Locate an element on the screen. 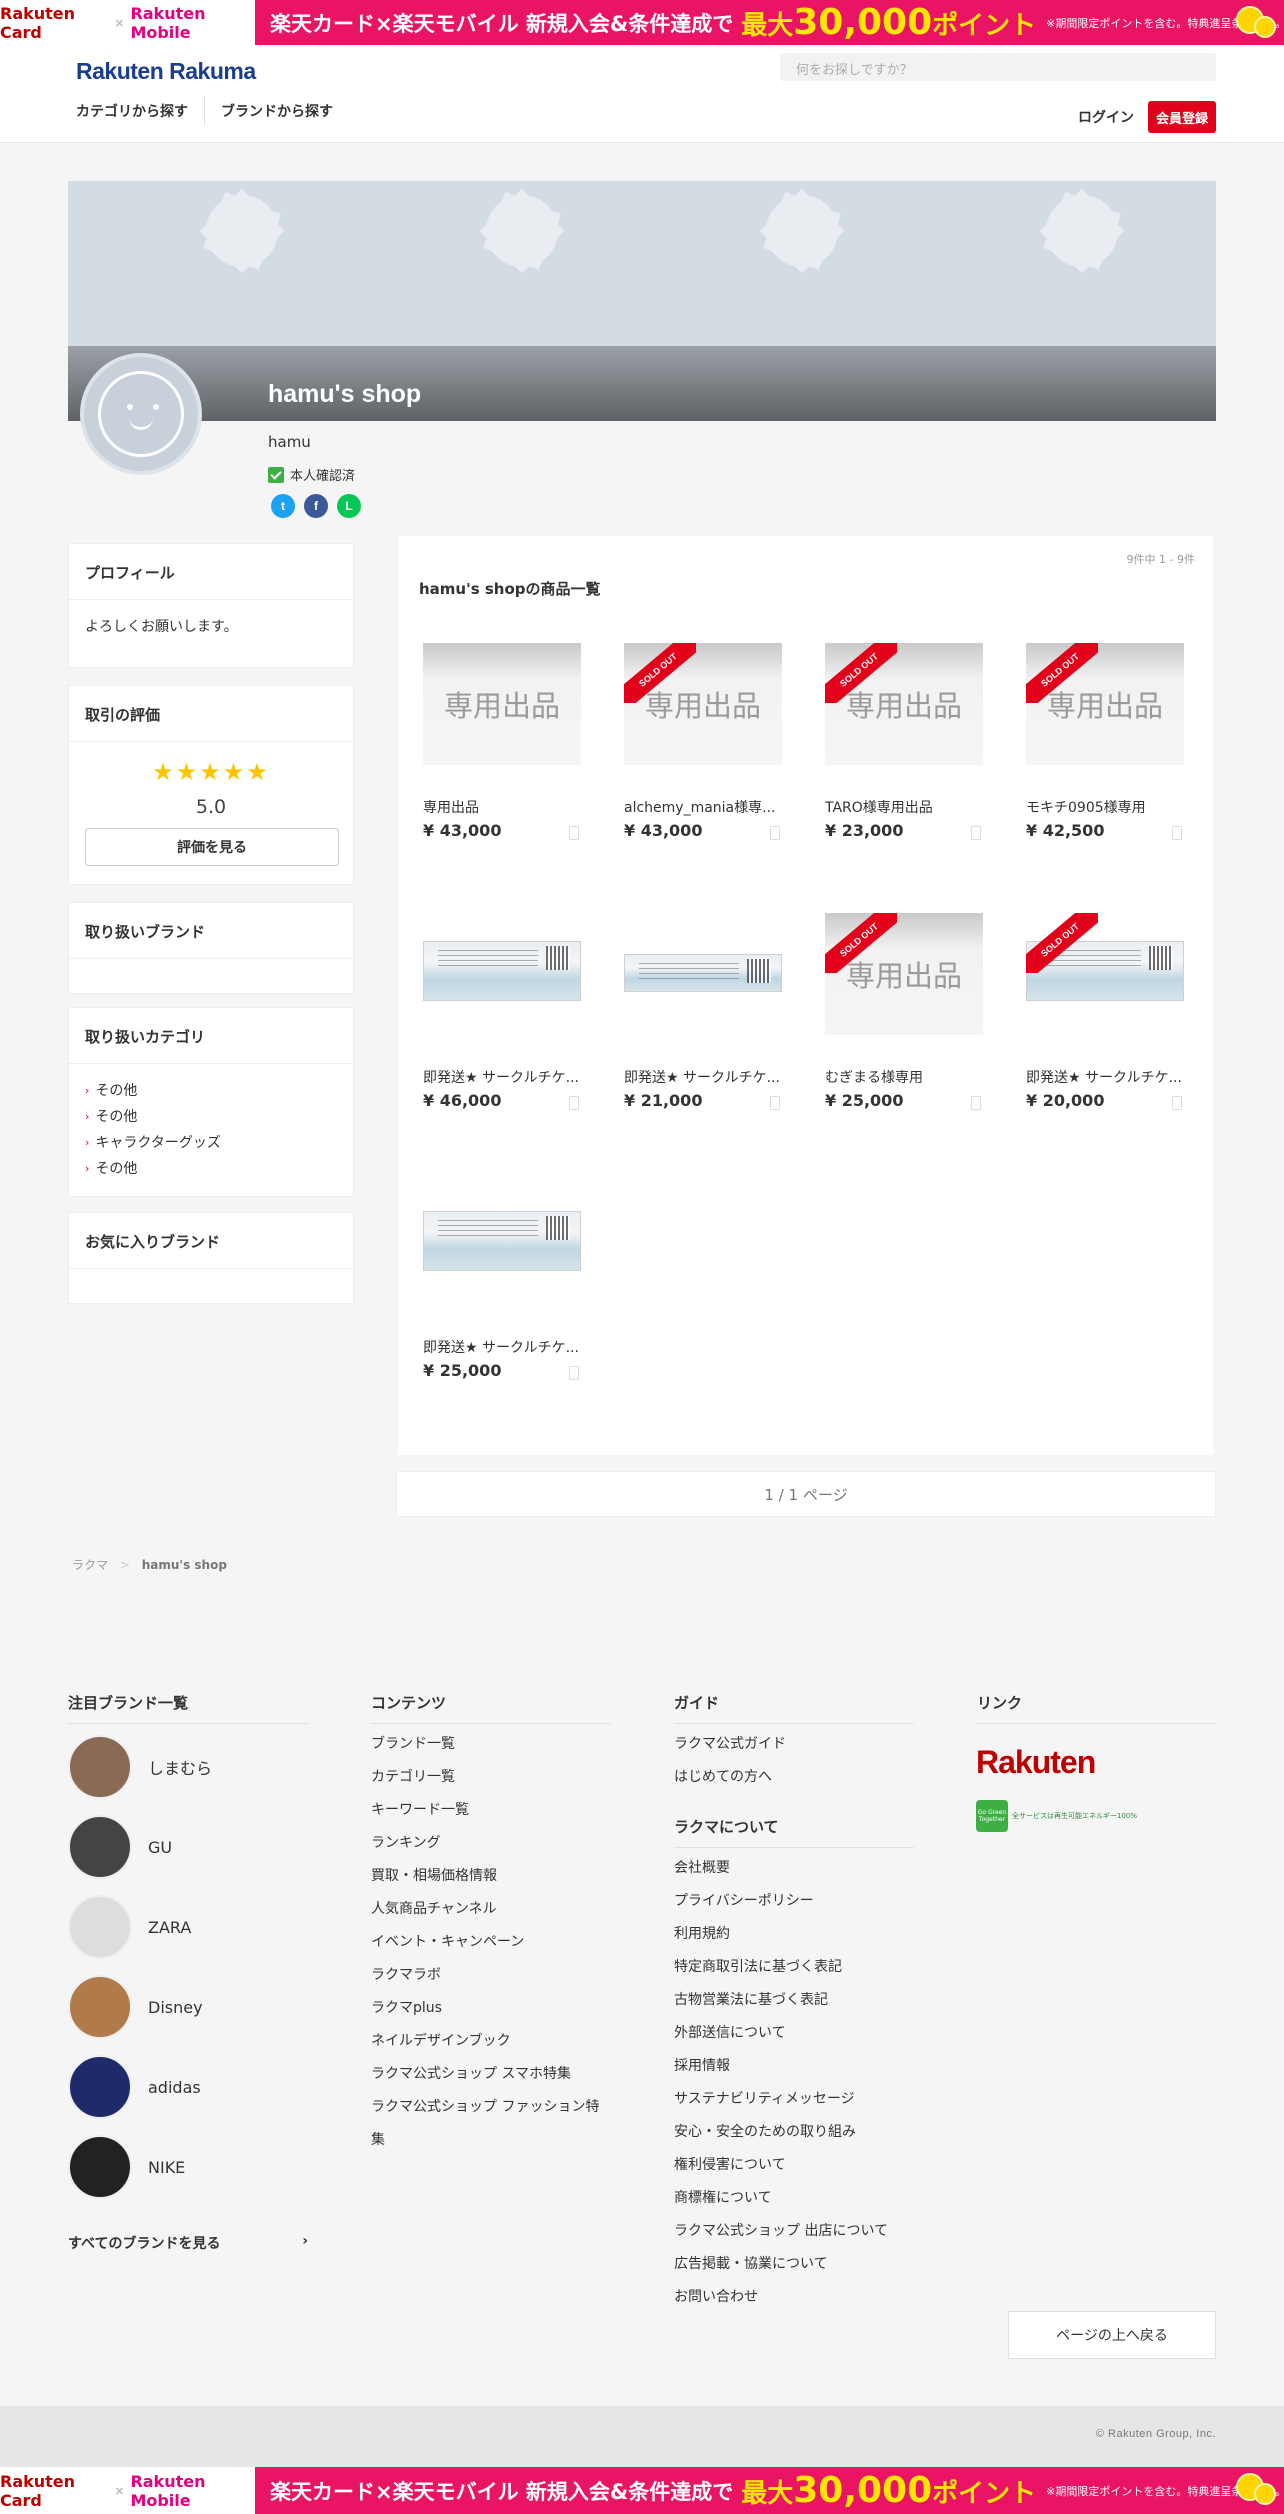  footer-brand-item: NIKE is located at coordinates (126, 2167).